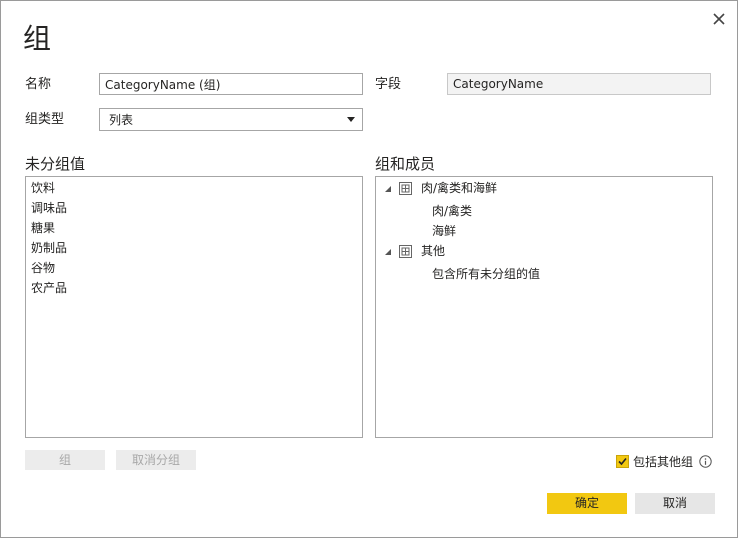  Describe the element at coordinates (444, 231) in the screenshot. I see `tree-member-row: 海鲜` at that location.